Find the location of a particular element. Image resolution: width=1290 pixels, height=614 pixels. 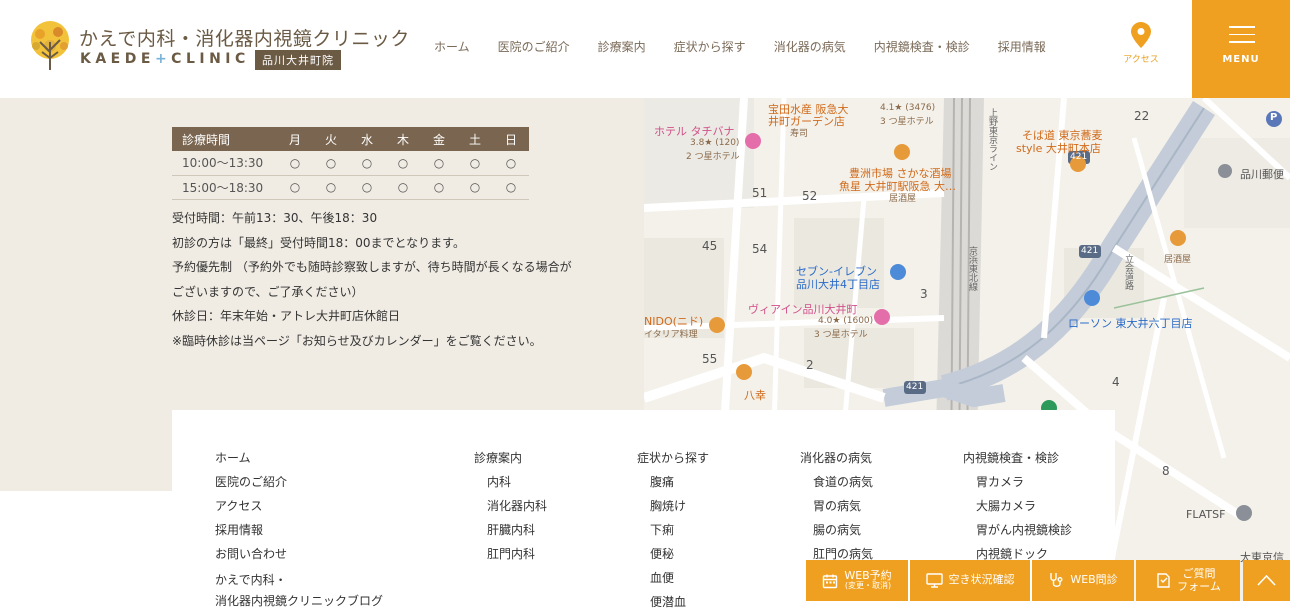

footer-link: 便秘 is located at coordinates (673, 554).